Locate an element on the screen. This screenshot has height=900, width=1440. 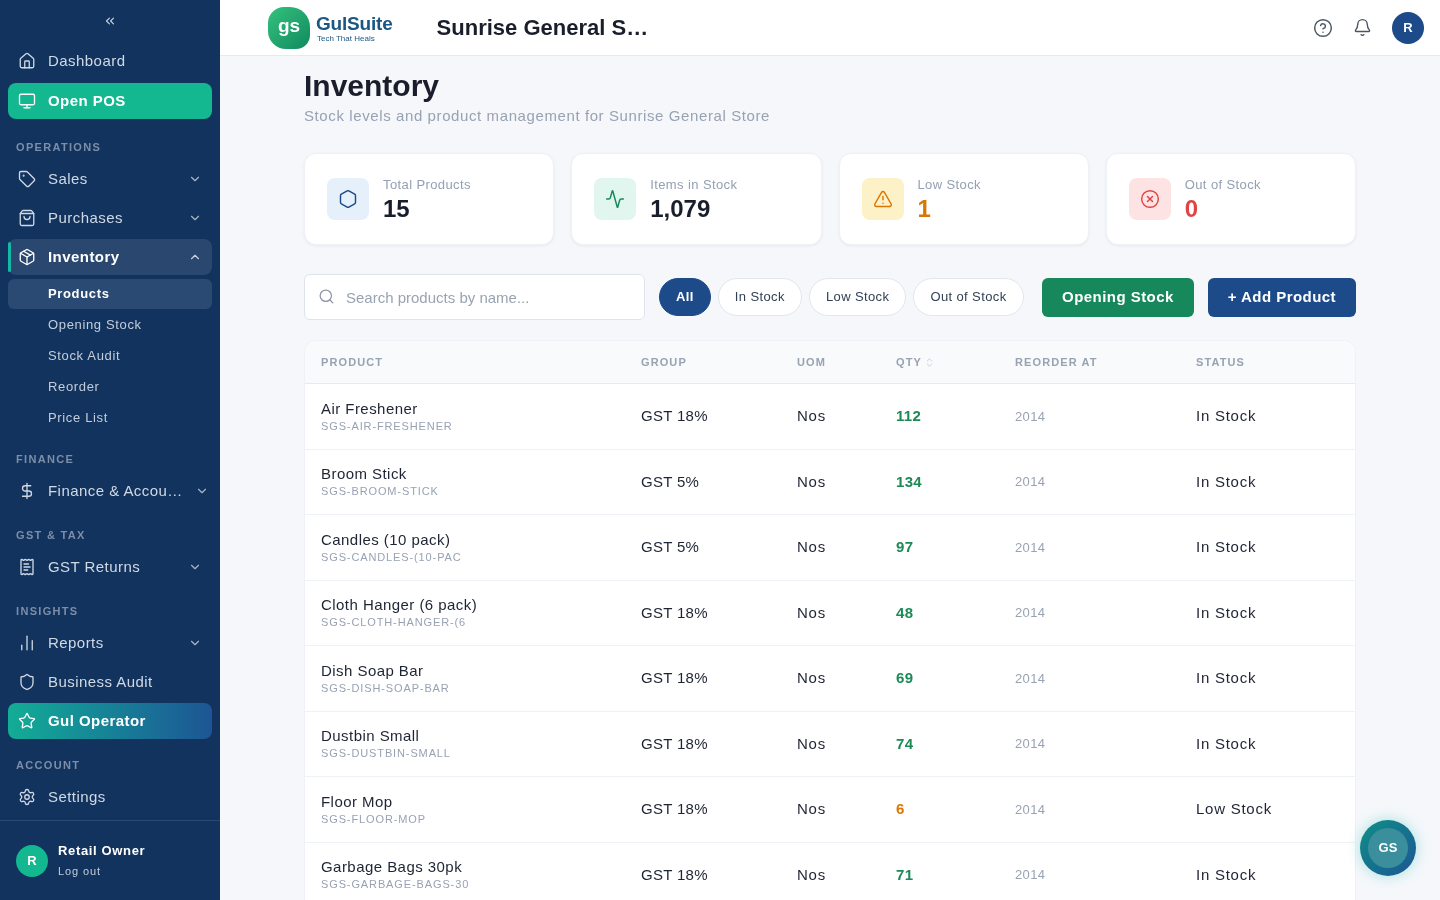
sidebar-nav-item: Gul Operator is located at coordinates (110, 721).